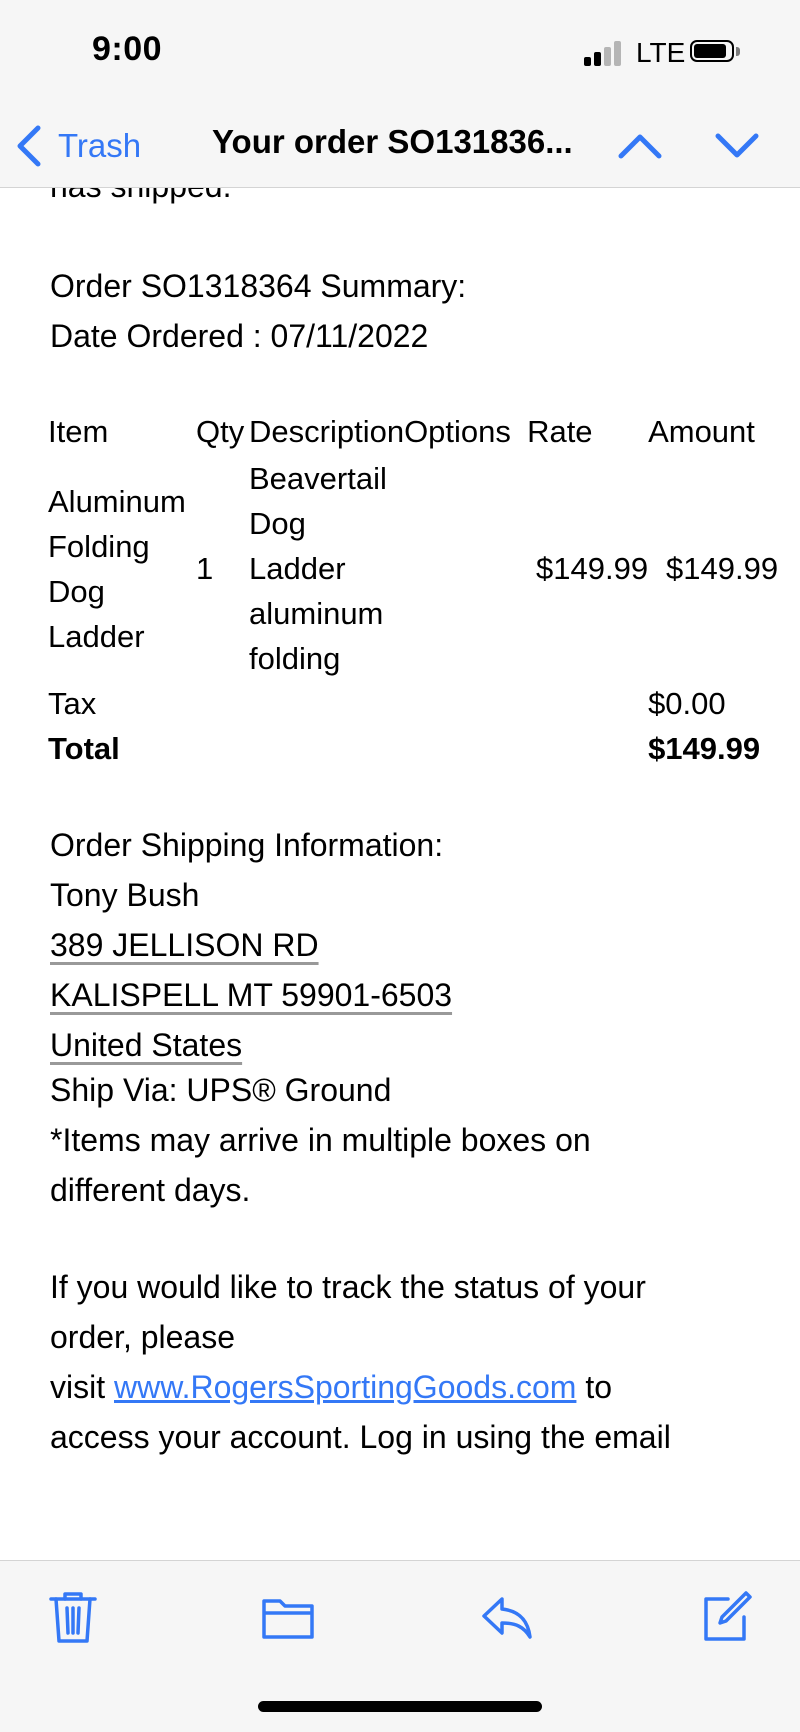 This screenshot has height=1732, width=800. I want to click on item-name: Aluminum Folding Dog Ladder, so click(117, 568).